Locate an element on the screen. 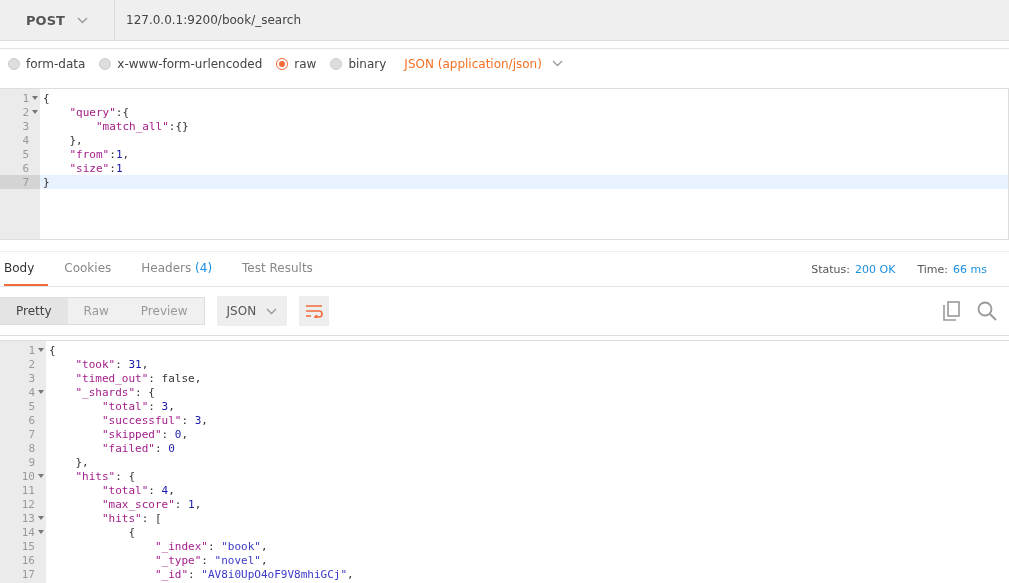 The width and height of the screenshot is (1009, 583). code-text: "hits": [ is located at coordinates (131, 518).